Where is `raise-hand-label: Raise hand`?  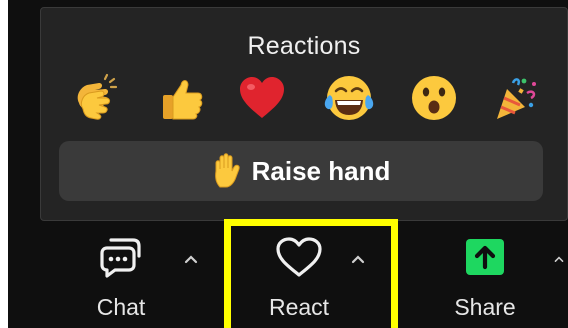
raise-hand-label: Raise hand is located at coordinates (321, 170).